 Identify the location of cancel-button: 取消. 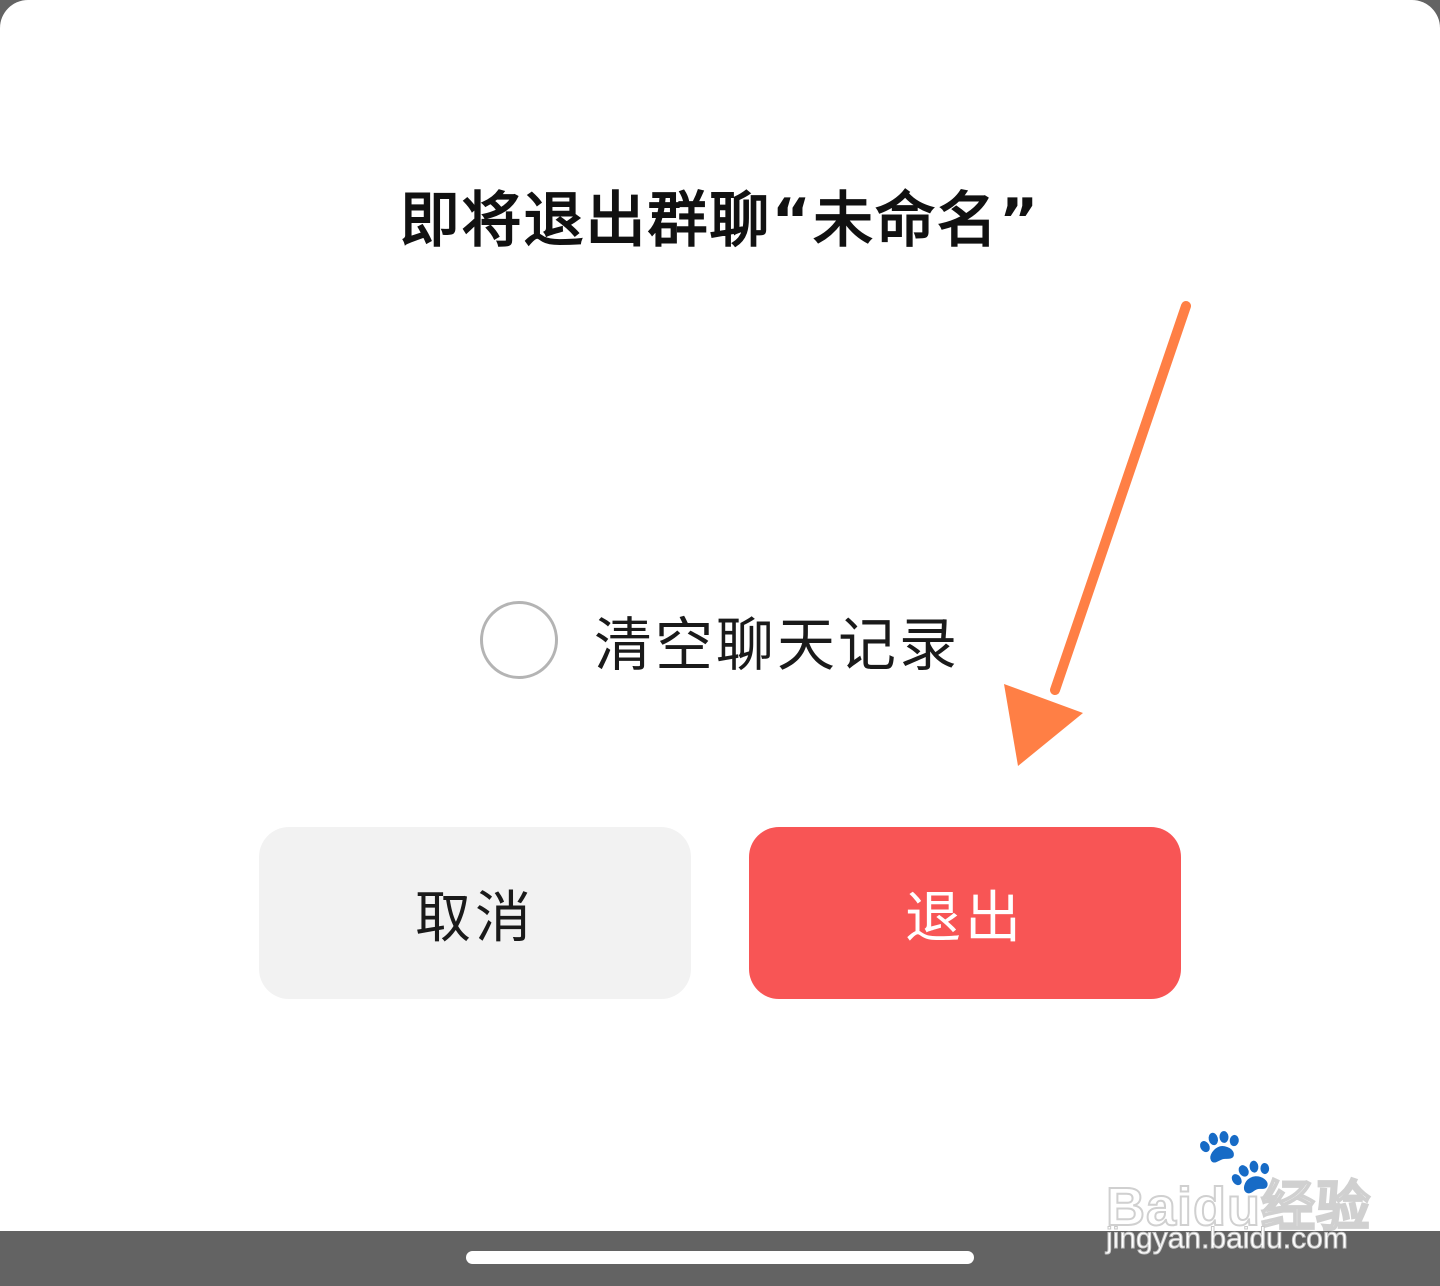
(475, 913).